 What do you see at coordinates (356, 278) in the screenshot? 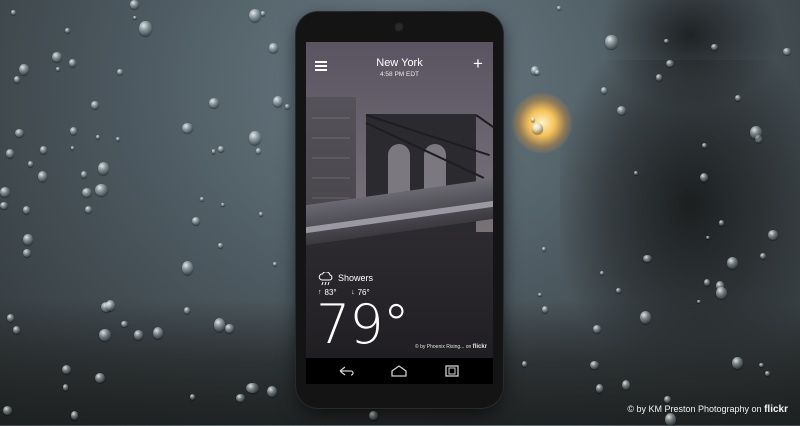
I see `condition-label: Showers` at bounding box center [356, 278].